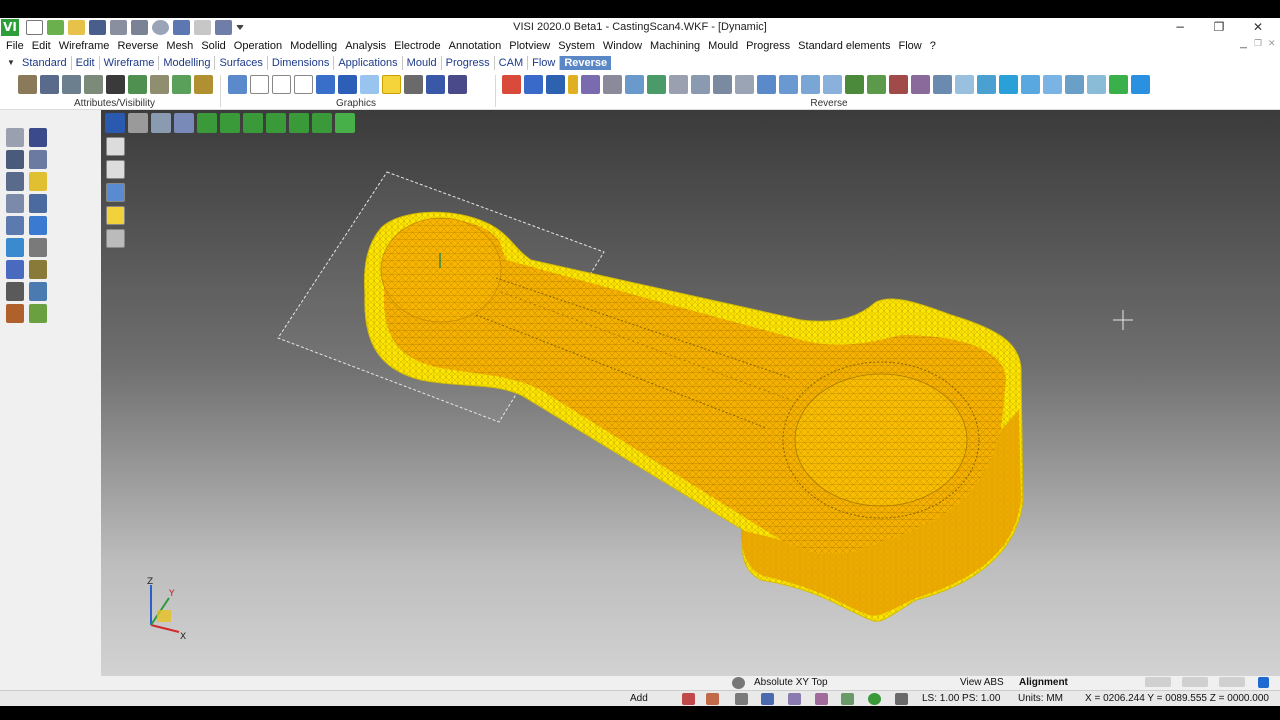 The image size is (1280, 720). Describe the element at coordinates (347, 84) in the screenshot. I see `shaded-edges-icon` at that location.